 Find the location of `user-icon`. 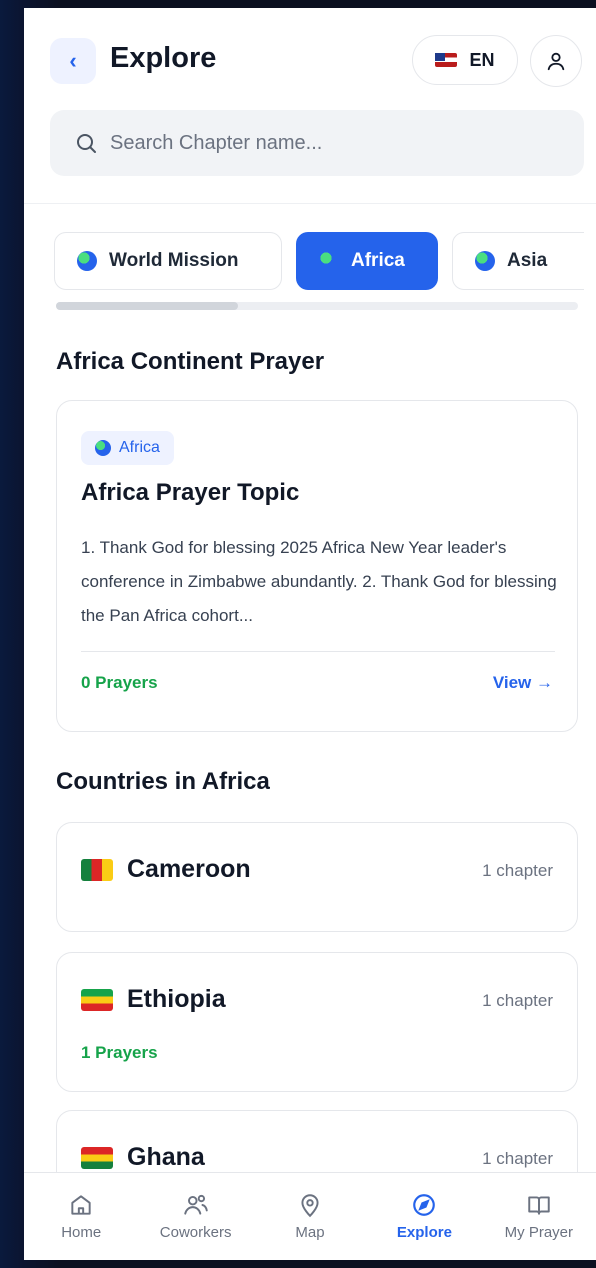

user-icon is located at coordinates (556, 61).